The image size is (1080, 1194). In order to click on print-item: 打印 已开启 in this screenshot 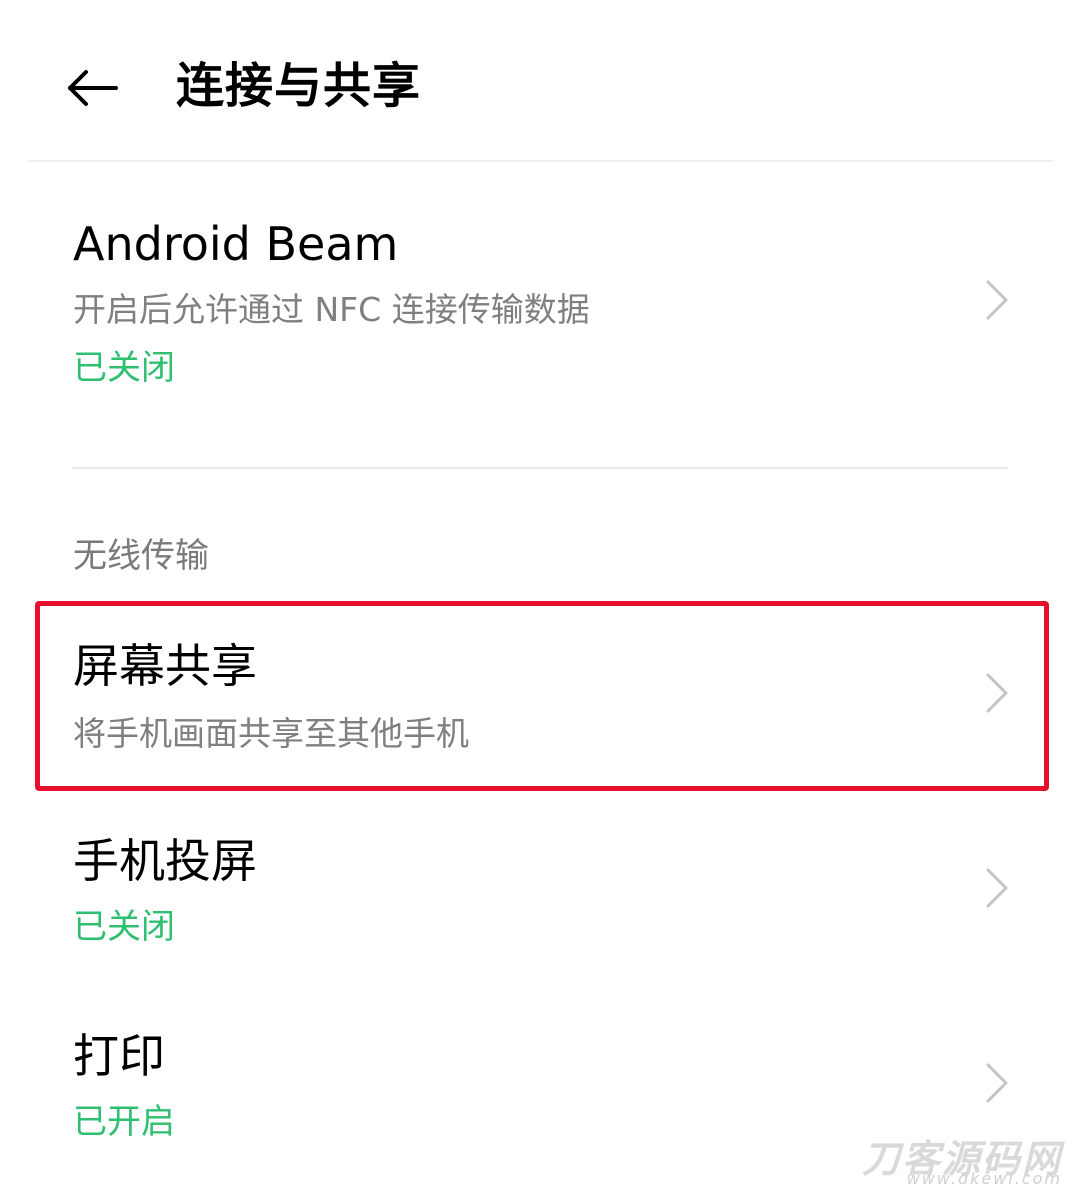, I will do `click(540, 1087)`.